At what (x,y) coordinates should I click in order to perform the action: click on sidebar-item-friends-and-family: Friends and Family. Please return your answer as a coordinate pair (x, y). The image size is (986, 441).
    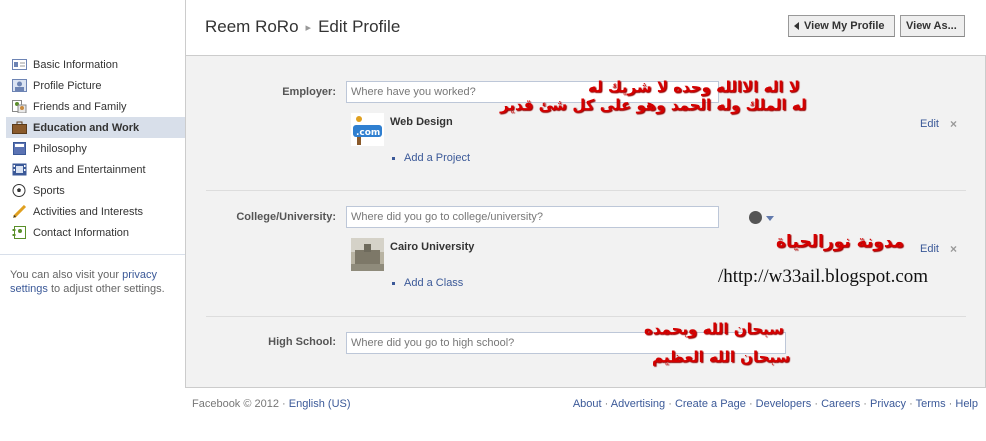
    Looking at the image, I should click on (95, 106).